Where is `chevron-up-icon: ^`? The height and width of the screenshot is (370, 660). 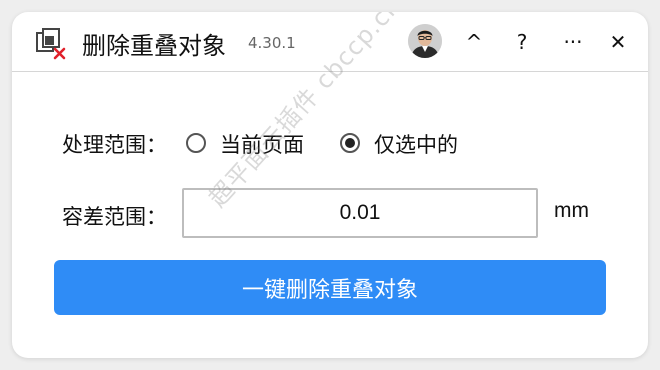 chevron-up-icon: ^ is located at coordinates (474, 42).